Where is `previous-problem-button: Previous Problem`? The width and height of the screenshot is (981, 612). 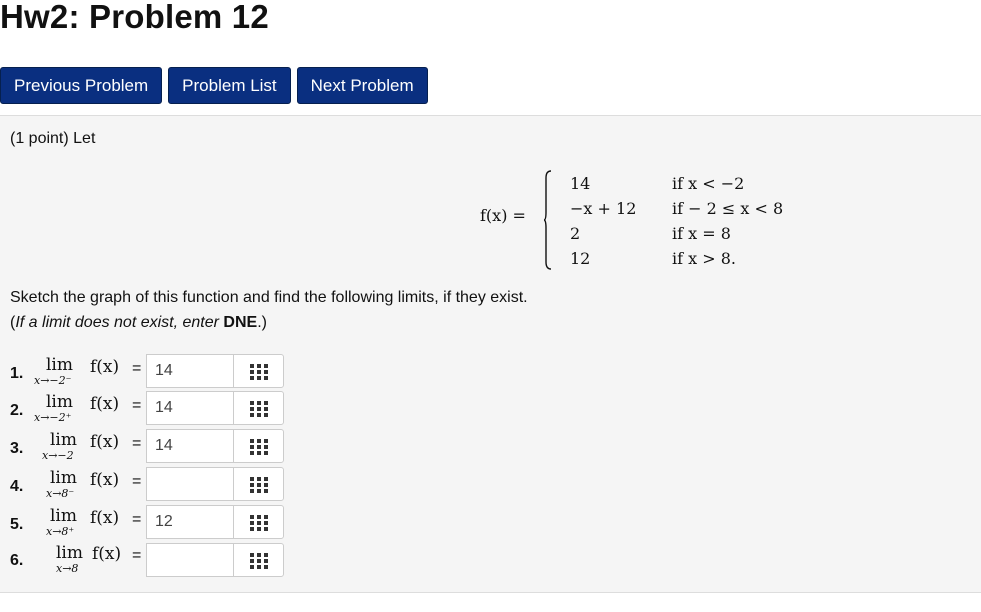 previous-problem-button: Previous Problem is located at coordinates (81, 85).